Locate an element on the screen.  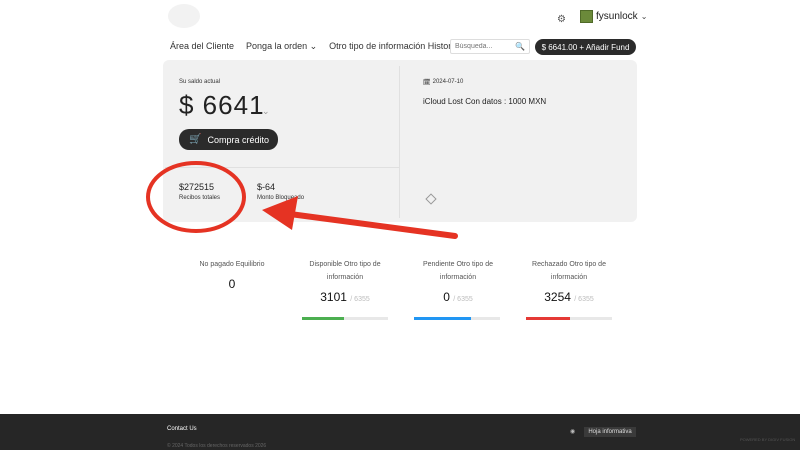
event-date: 🗓 2024-07-10 is located at coordinates (443, 82).